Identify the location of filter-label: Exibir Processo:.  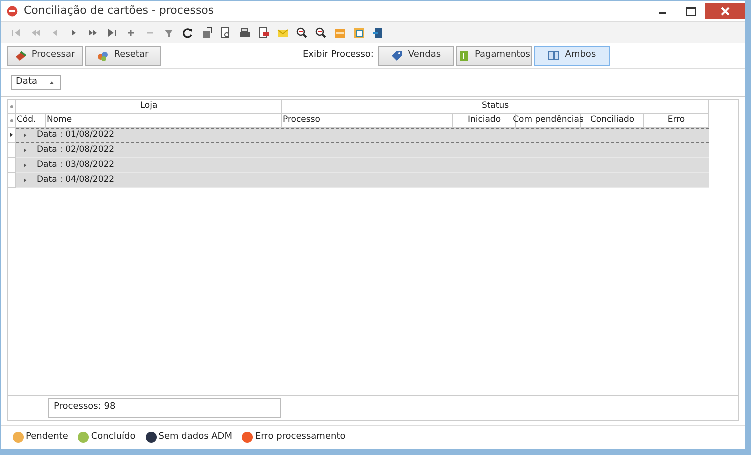
(338, 55).